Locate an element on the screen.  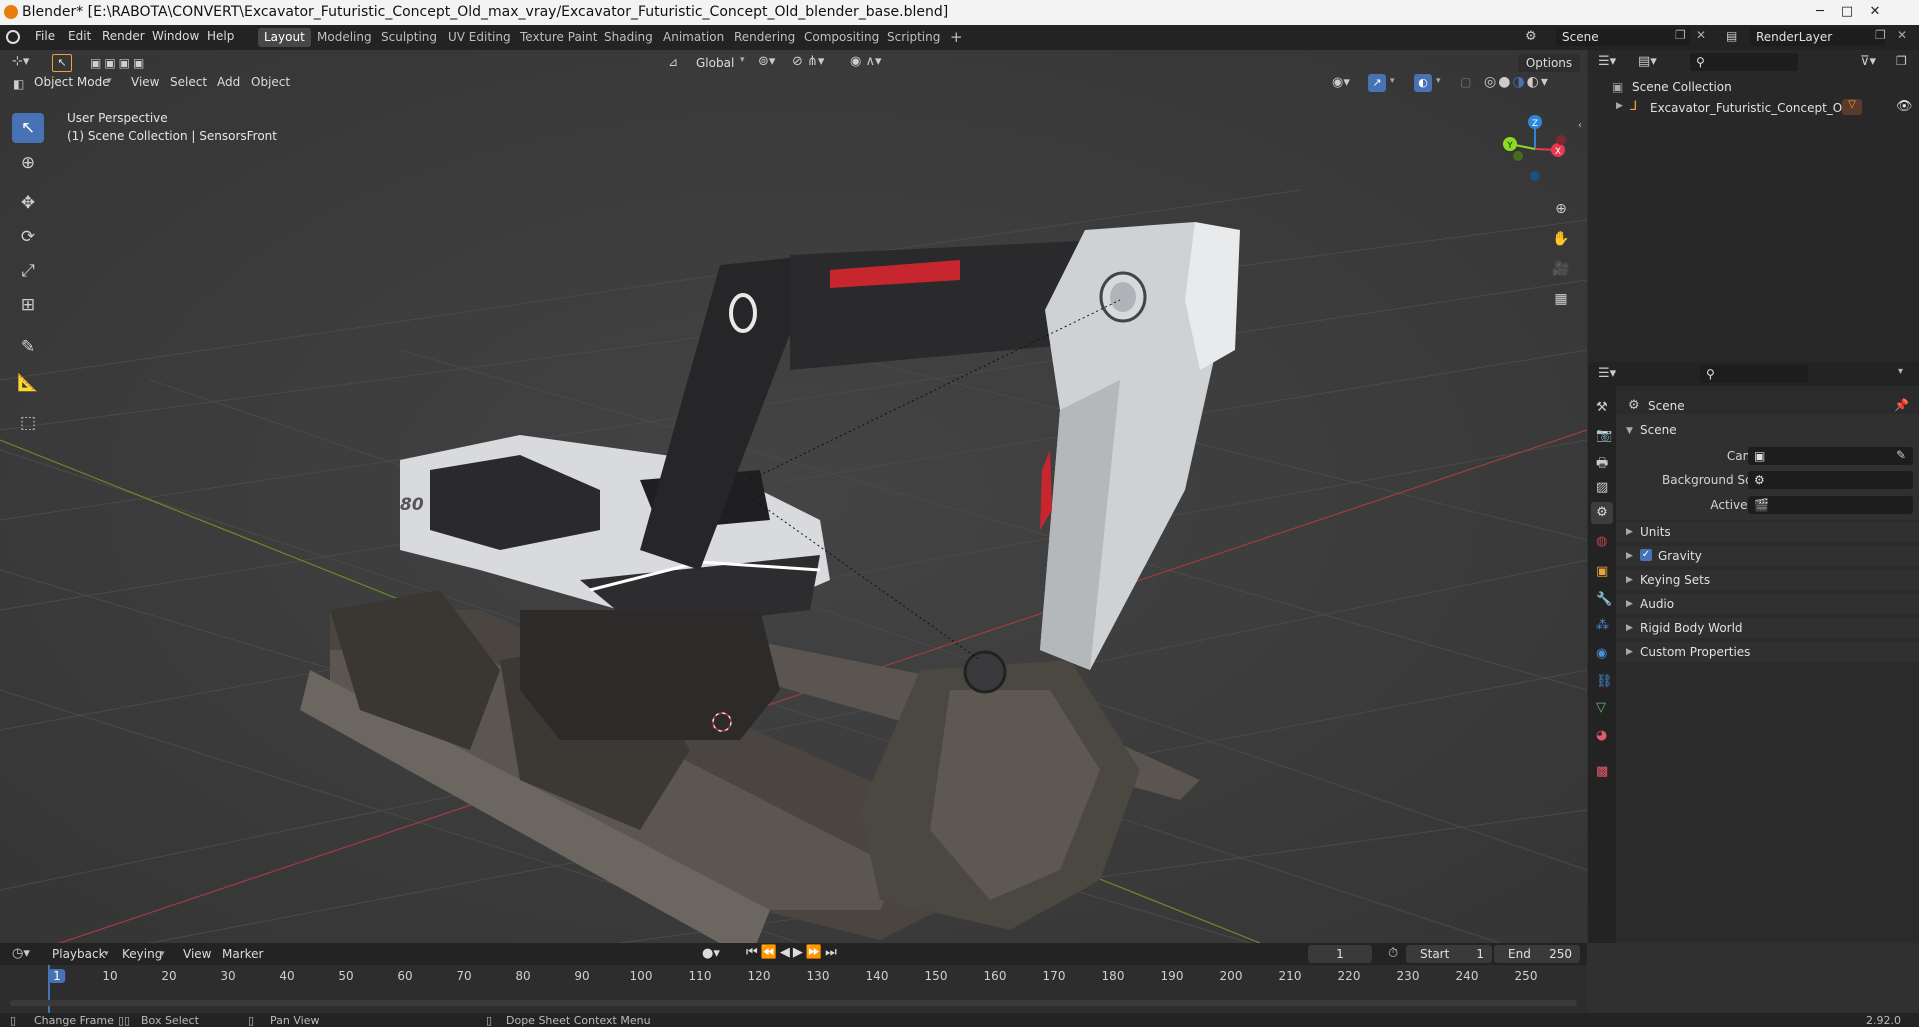
camera-view-icon: 🎥 is located at coordinates (1561, 269).